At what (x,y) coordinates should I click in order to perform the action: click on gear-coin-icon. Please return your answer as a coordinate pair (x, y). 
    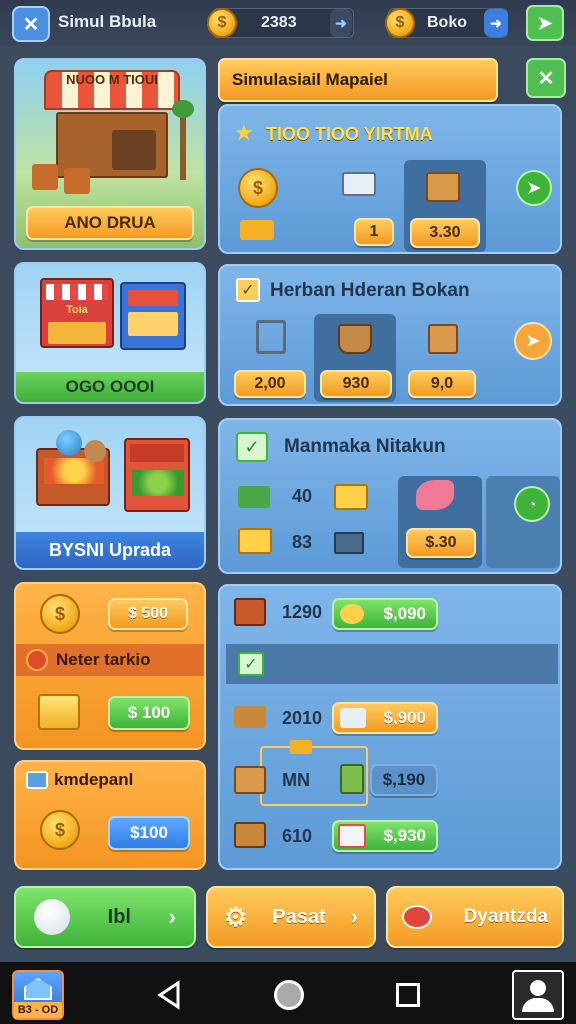
    Looking at the image, I should click on (37, 660).